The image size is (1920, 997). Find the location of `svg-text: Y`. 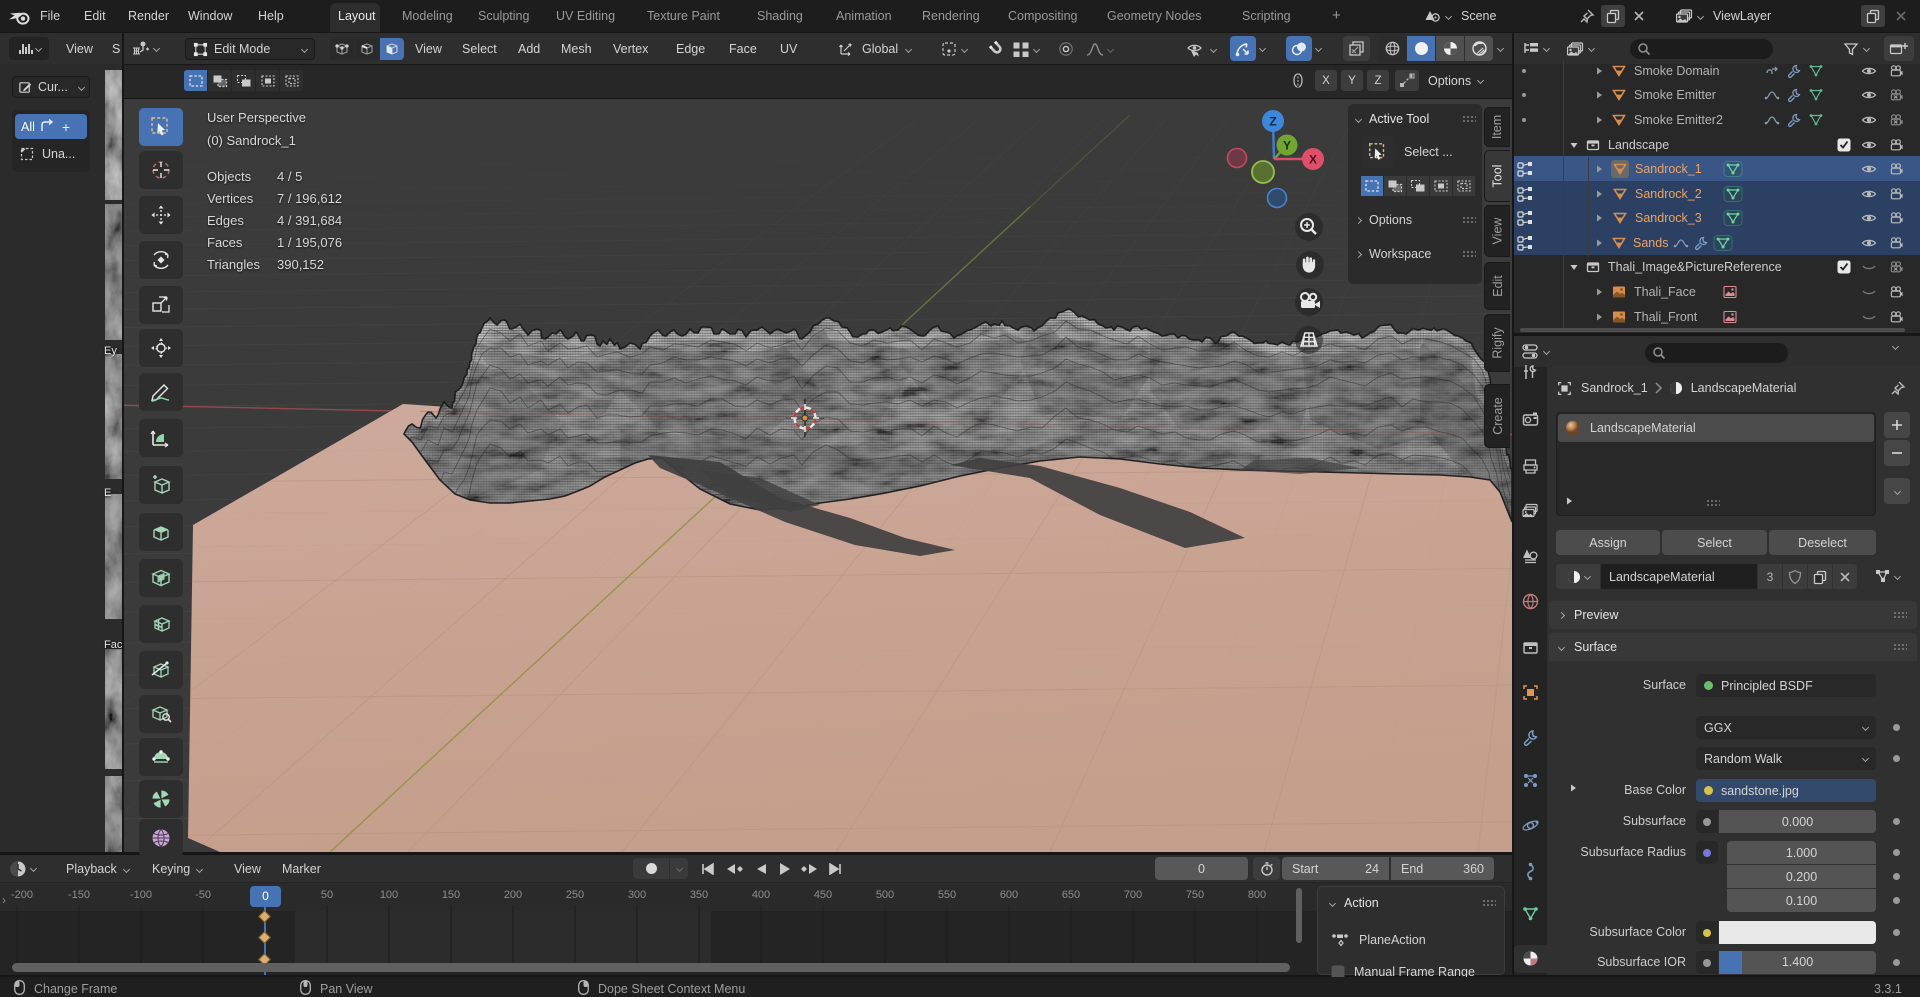

svg-text: Y is located at coordinates (1287, 146).